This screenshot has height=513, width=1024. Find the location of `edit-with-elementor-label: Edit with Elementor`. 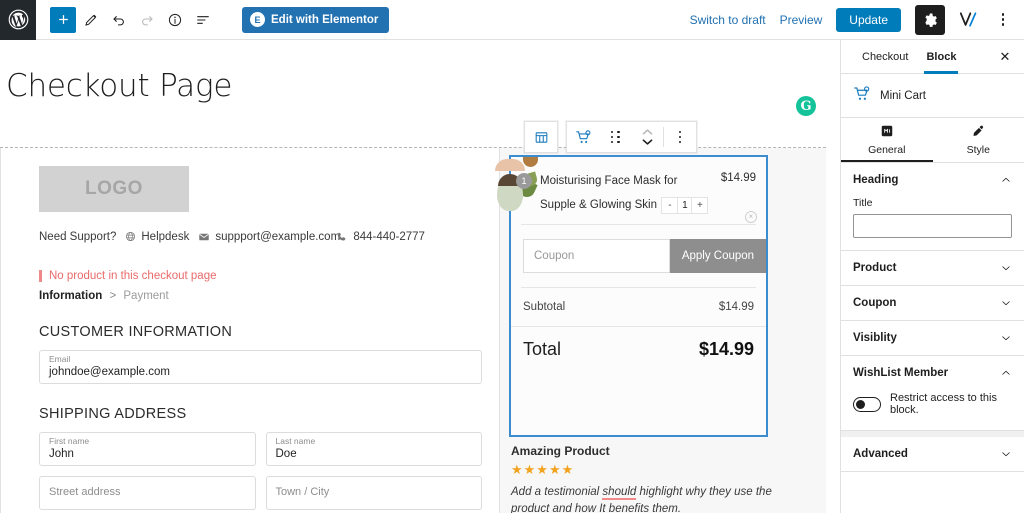

edit-with-elementor-label: Edit with Elementor is located at coordinates (325, 19).